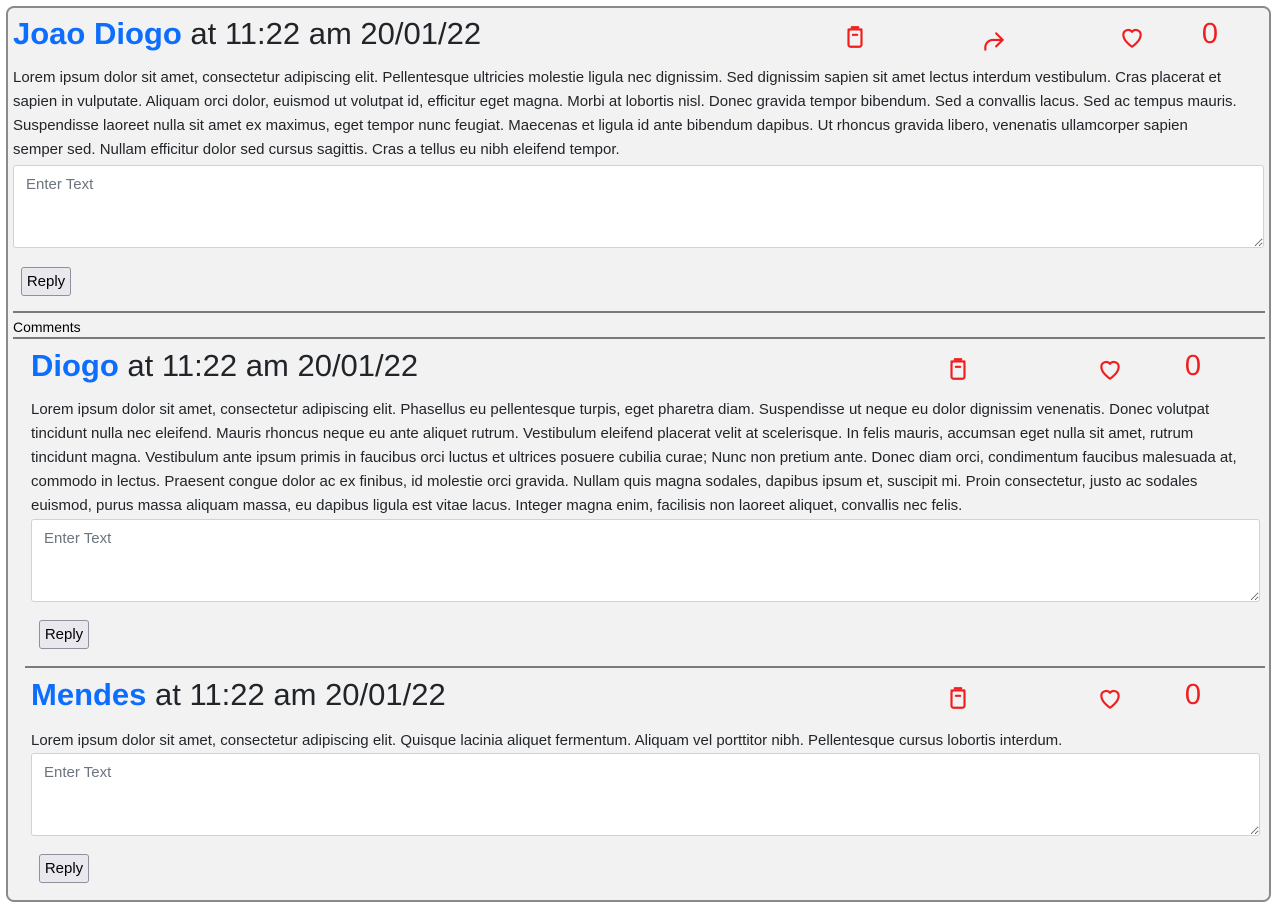  I want to click on comment-header: Mendes at 11:22 am 20/01/22 0, so click(646, 695).